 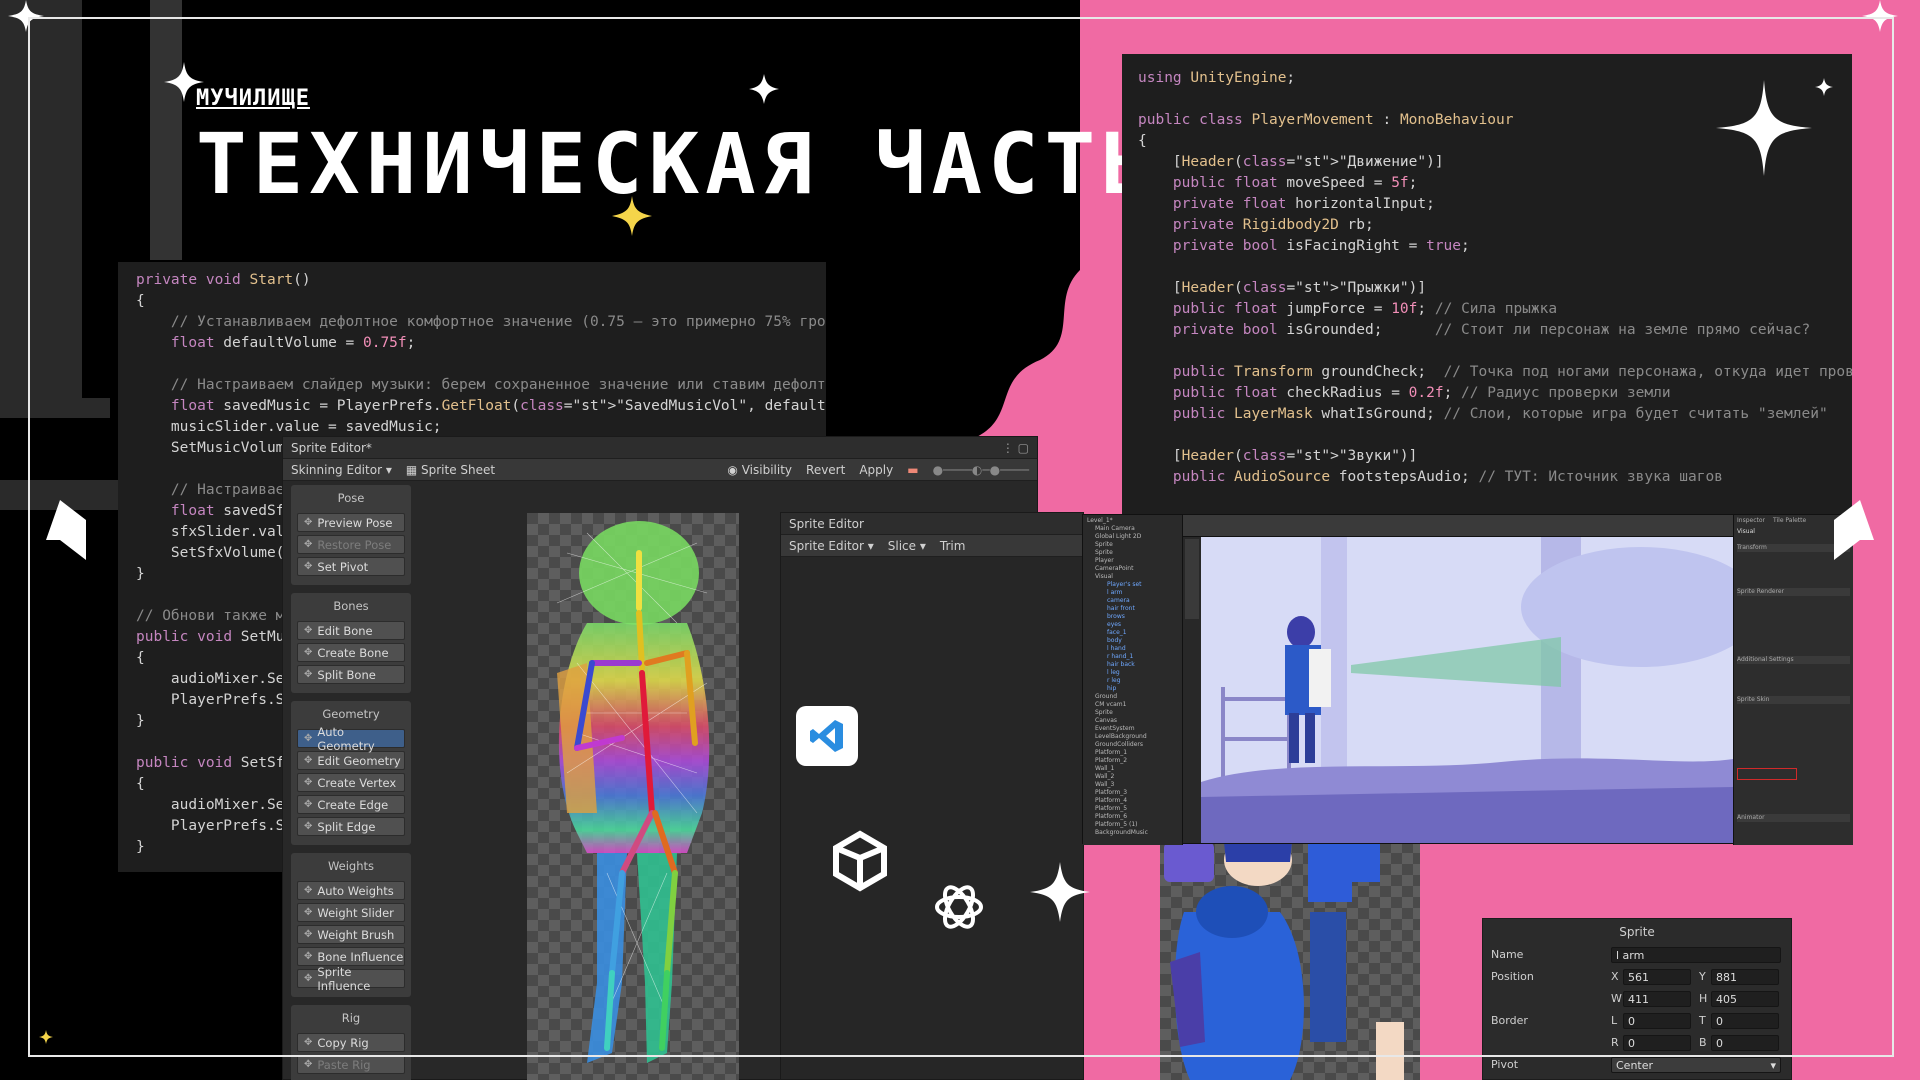 I want to click on hierarchy-item: Platform_5 (1), so click(x=1132, y=825).